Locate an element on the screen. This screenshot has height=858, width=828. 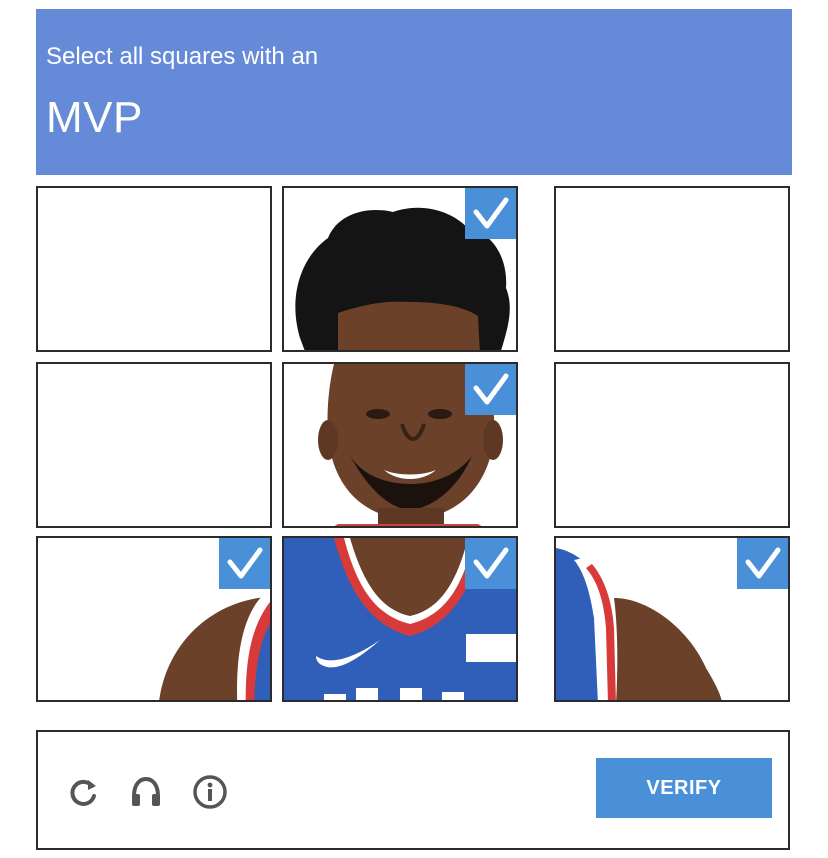
tile-r3c1 is located at coordinates (154, 619).